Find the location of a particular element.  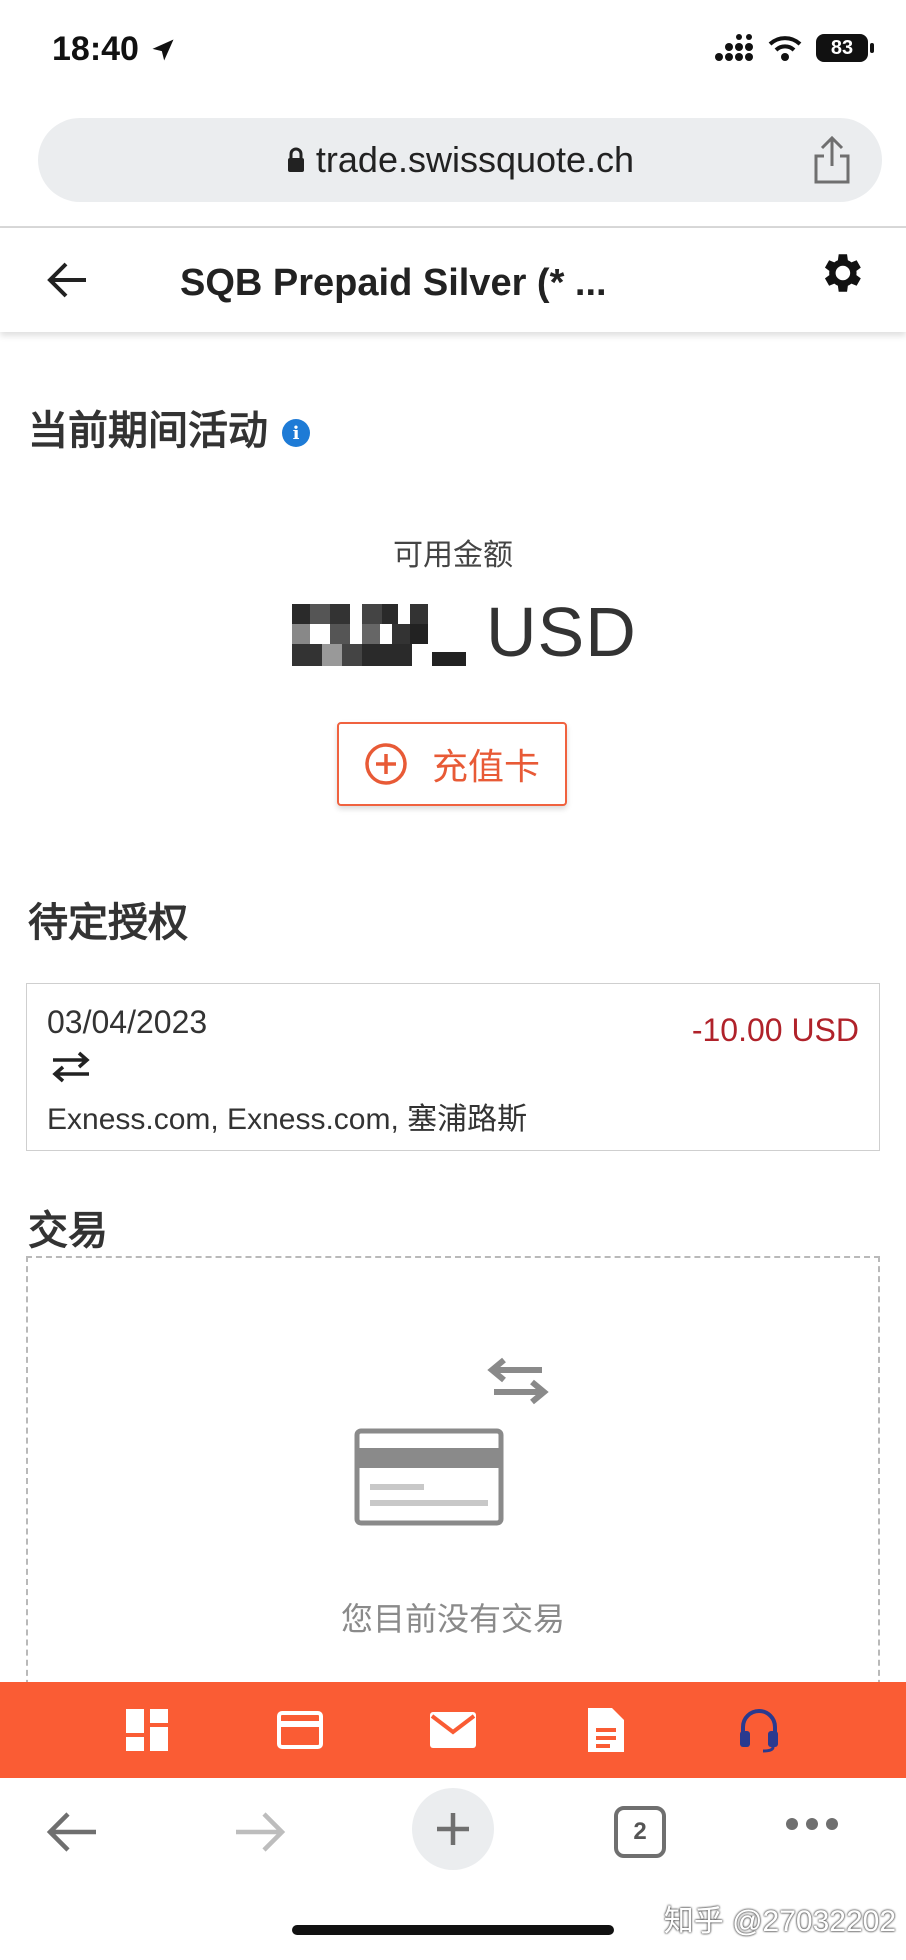

share-icon is located at coordinates (832, 160).